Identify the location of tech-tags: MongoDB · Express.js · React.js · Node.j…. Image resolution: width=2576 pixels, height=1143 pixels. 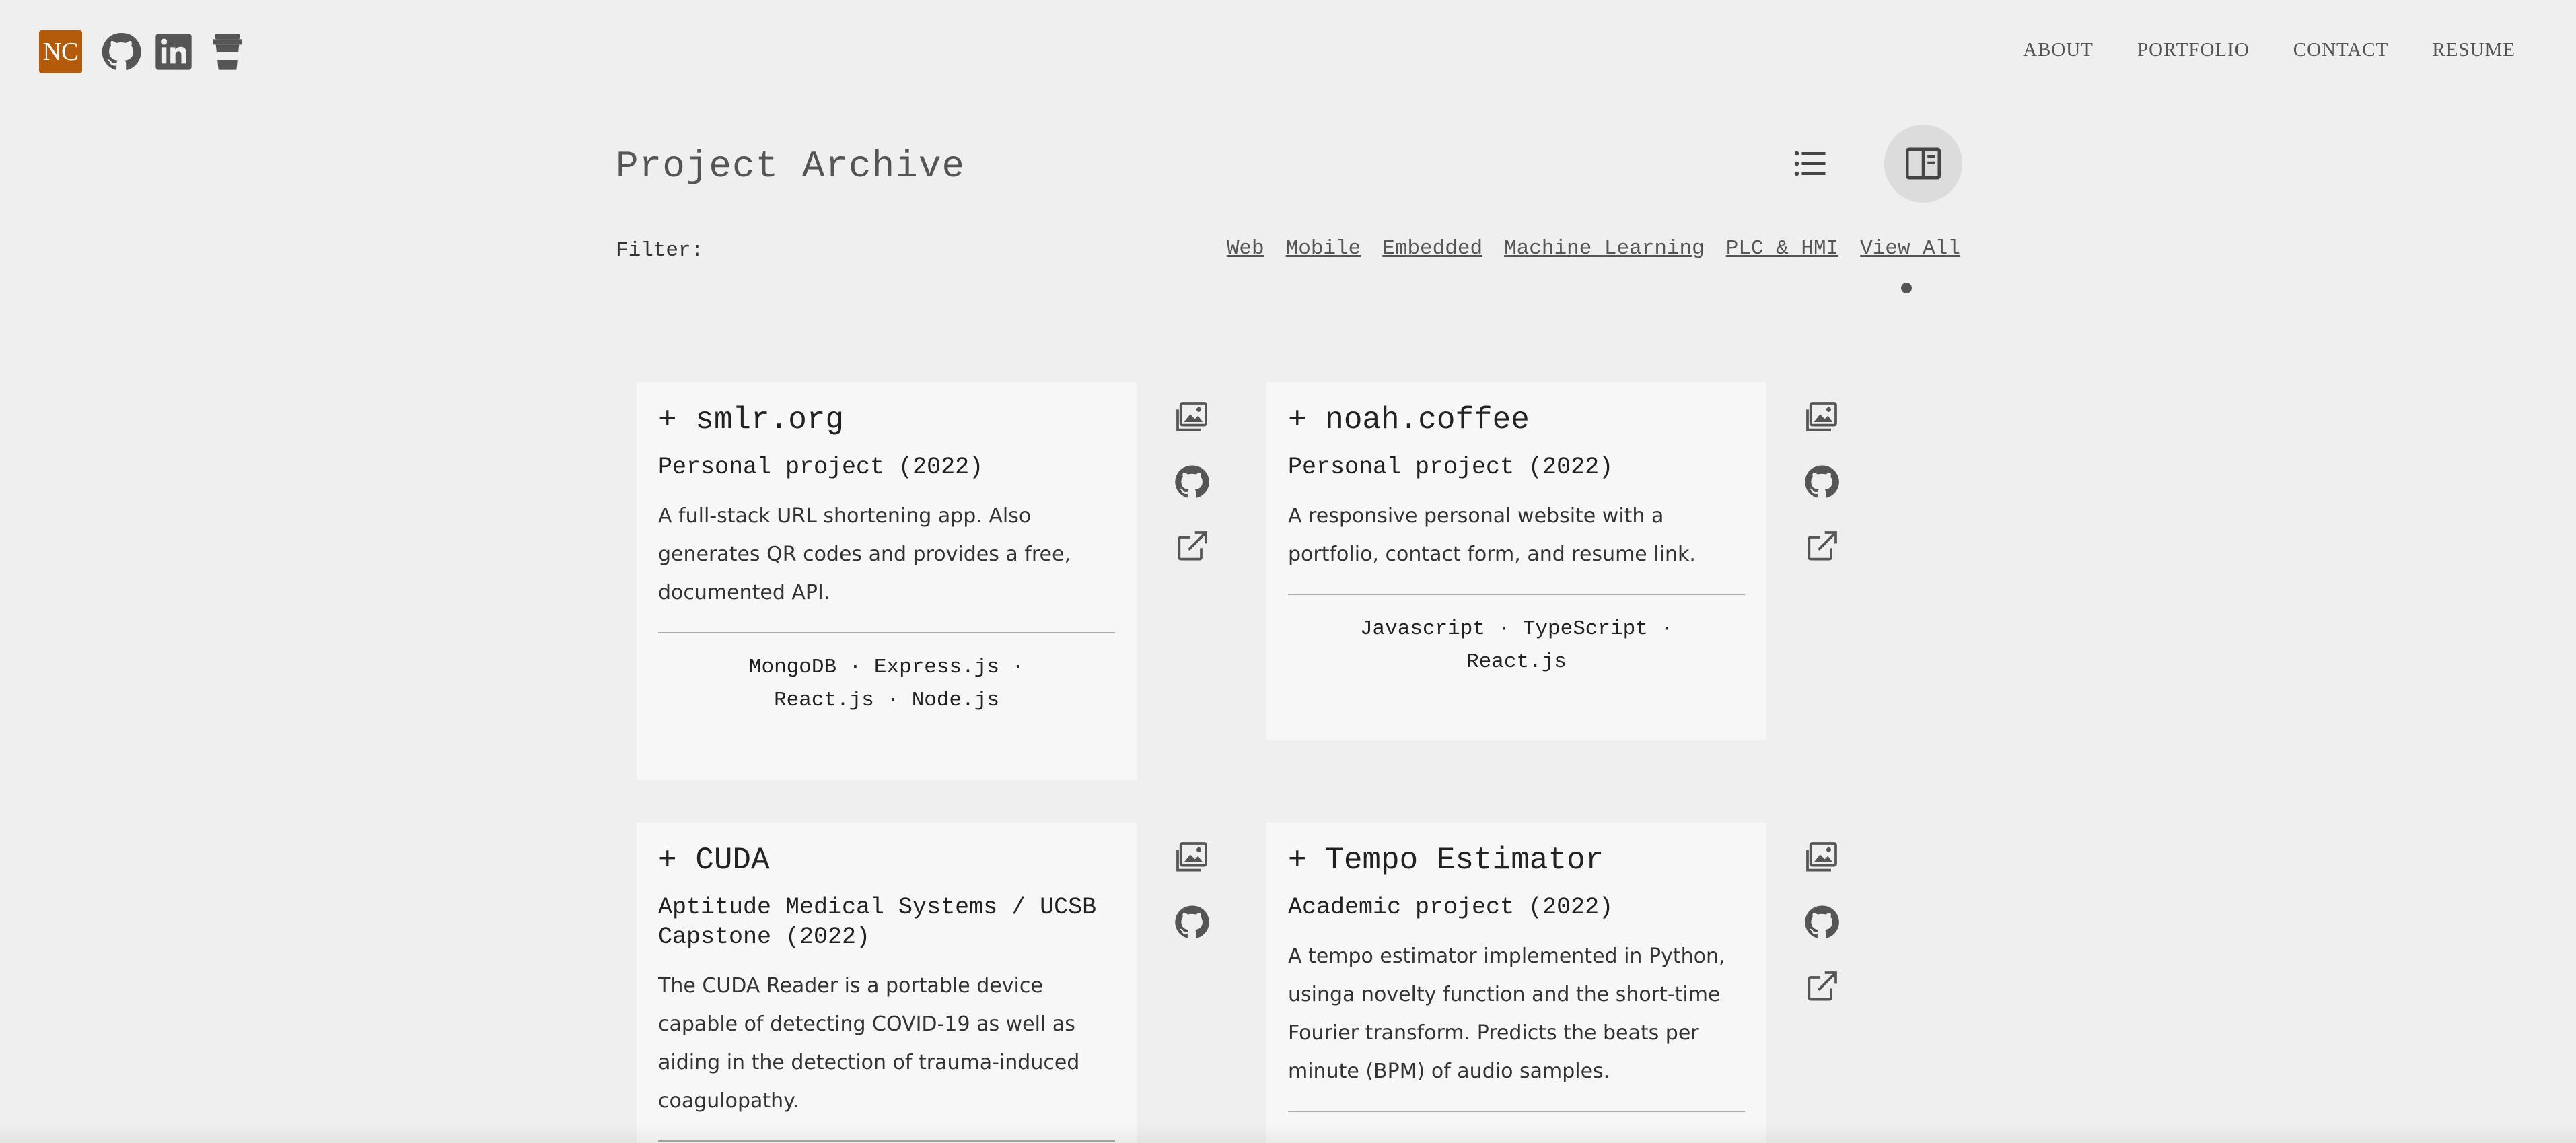
(886, 684).